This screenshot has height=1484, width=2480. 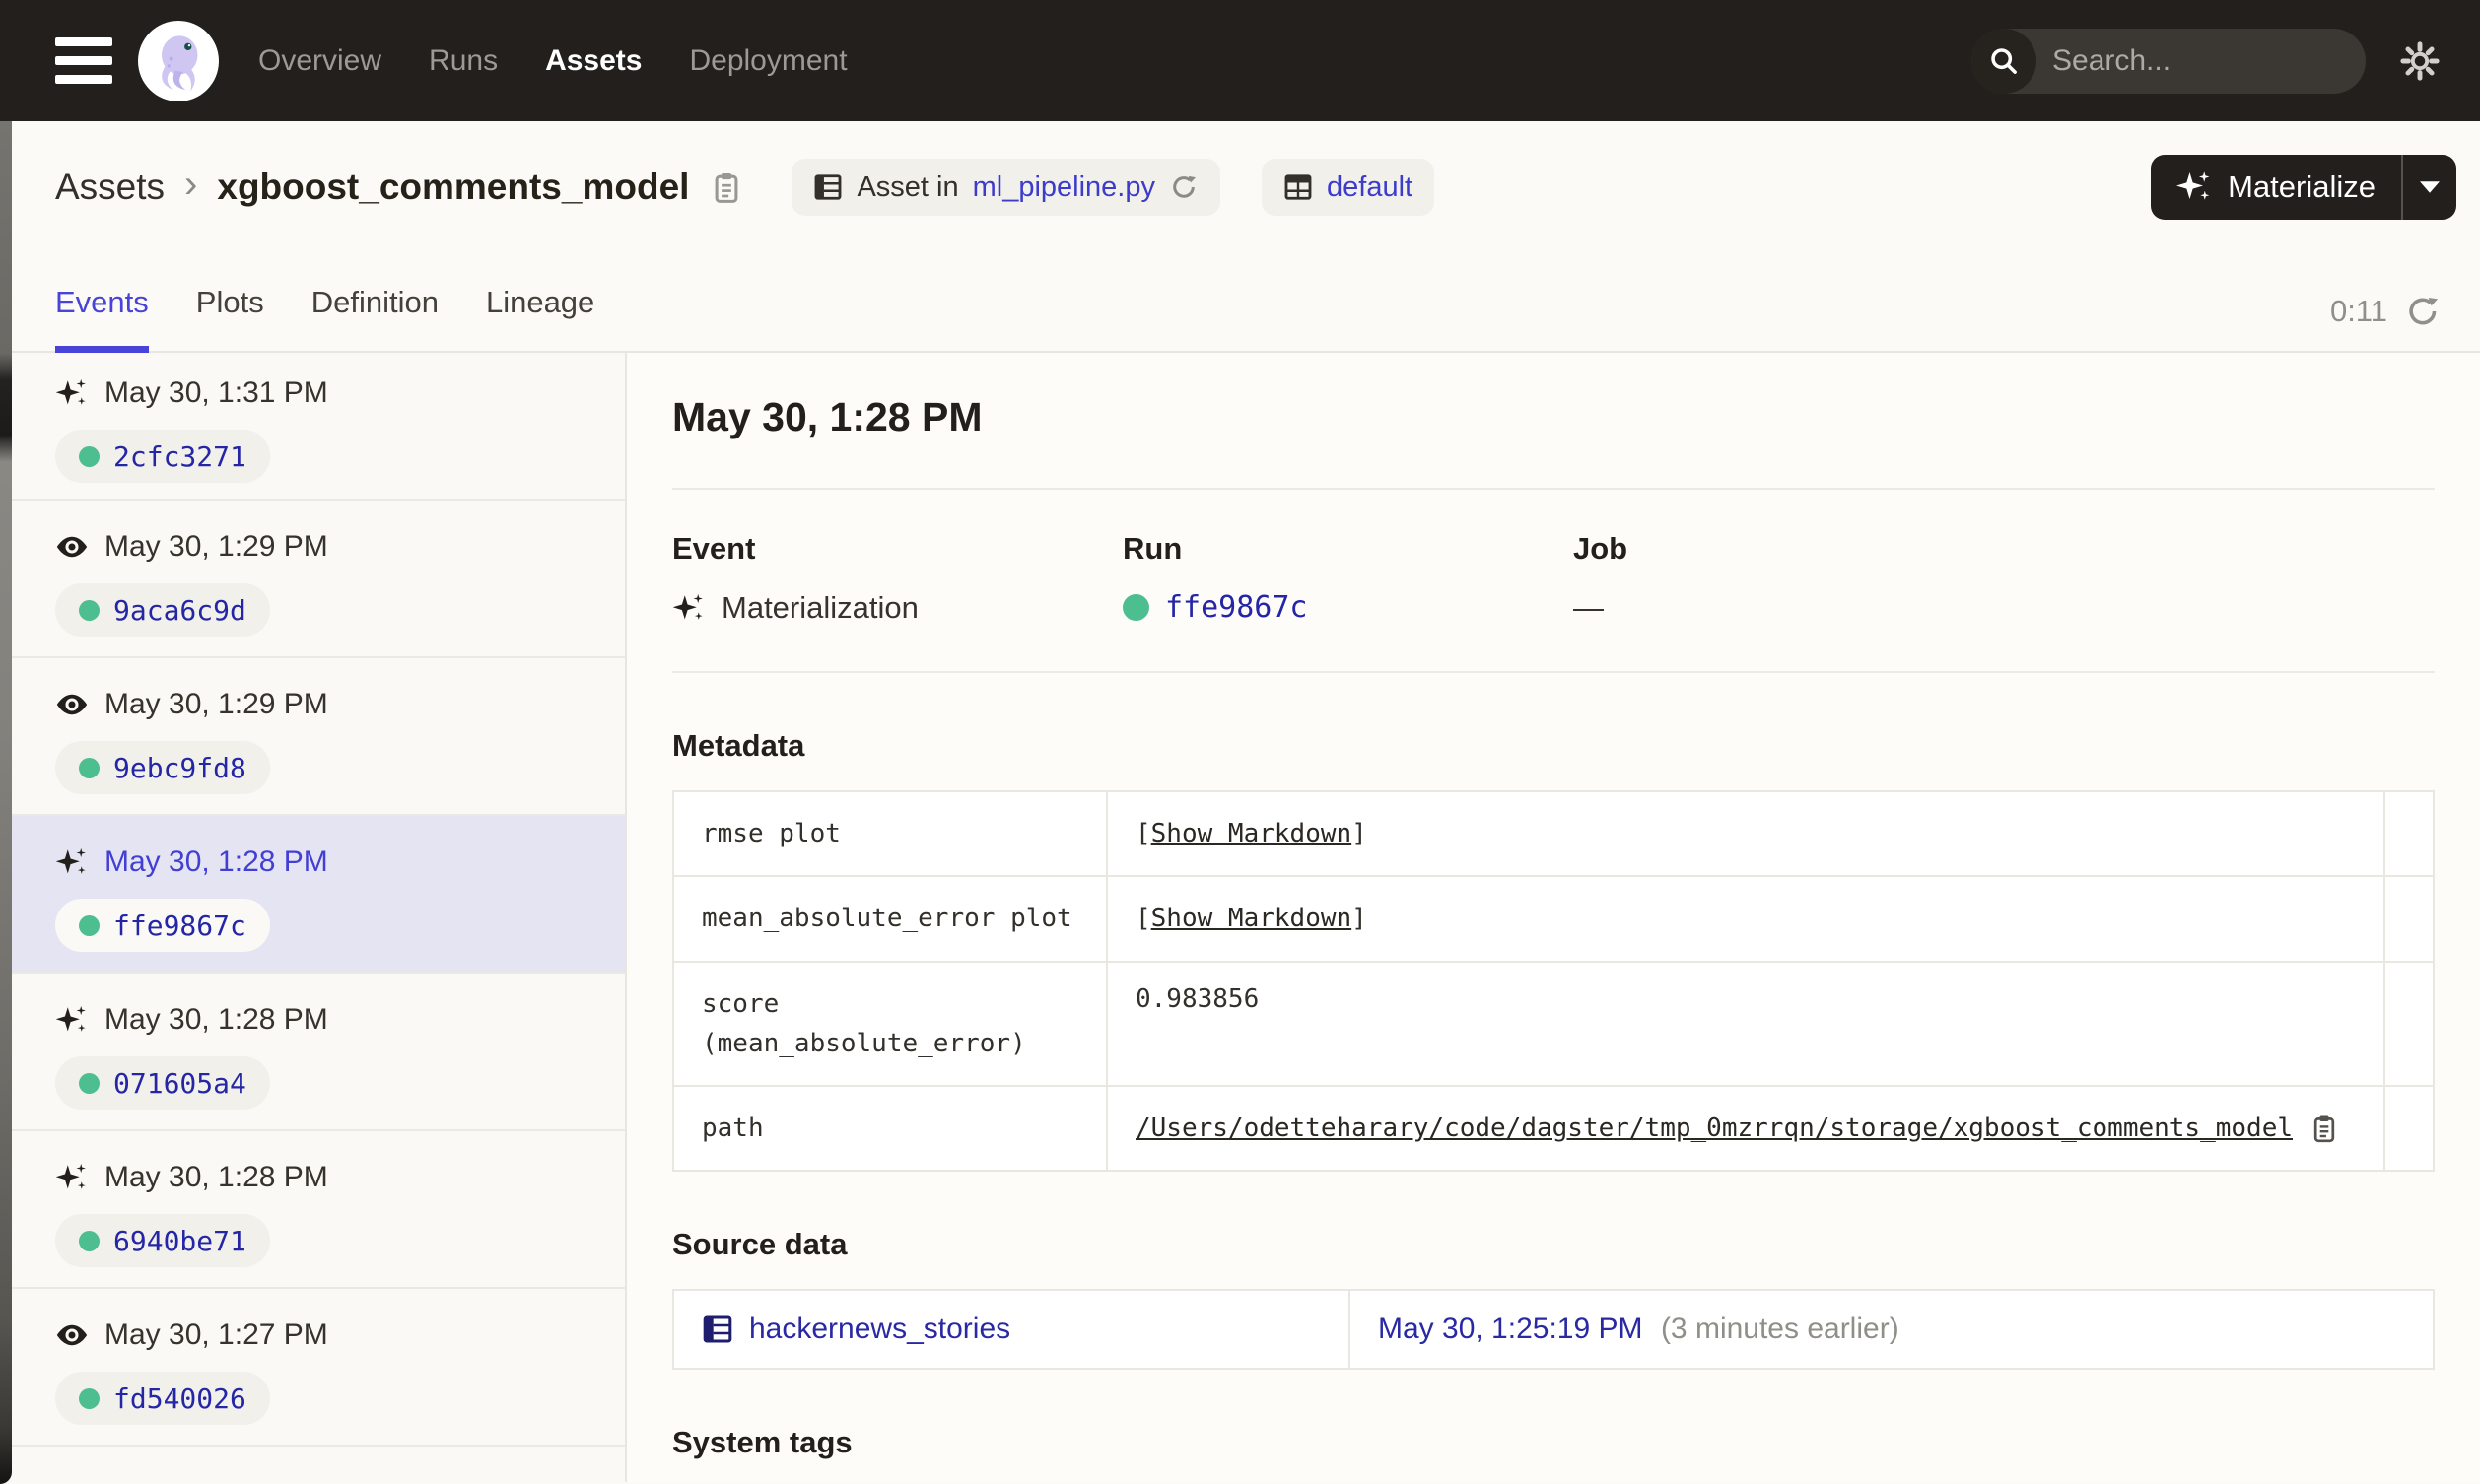 I want to click on run-id-pill: 9ebc9fd8, so click(x=162, y=767).